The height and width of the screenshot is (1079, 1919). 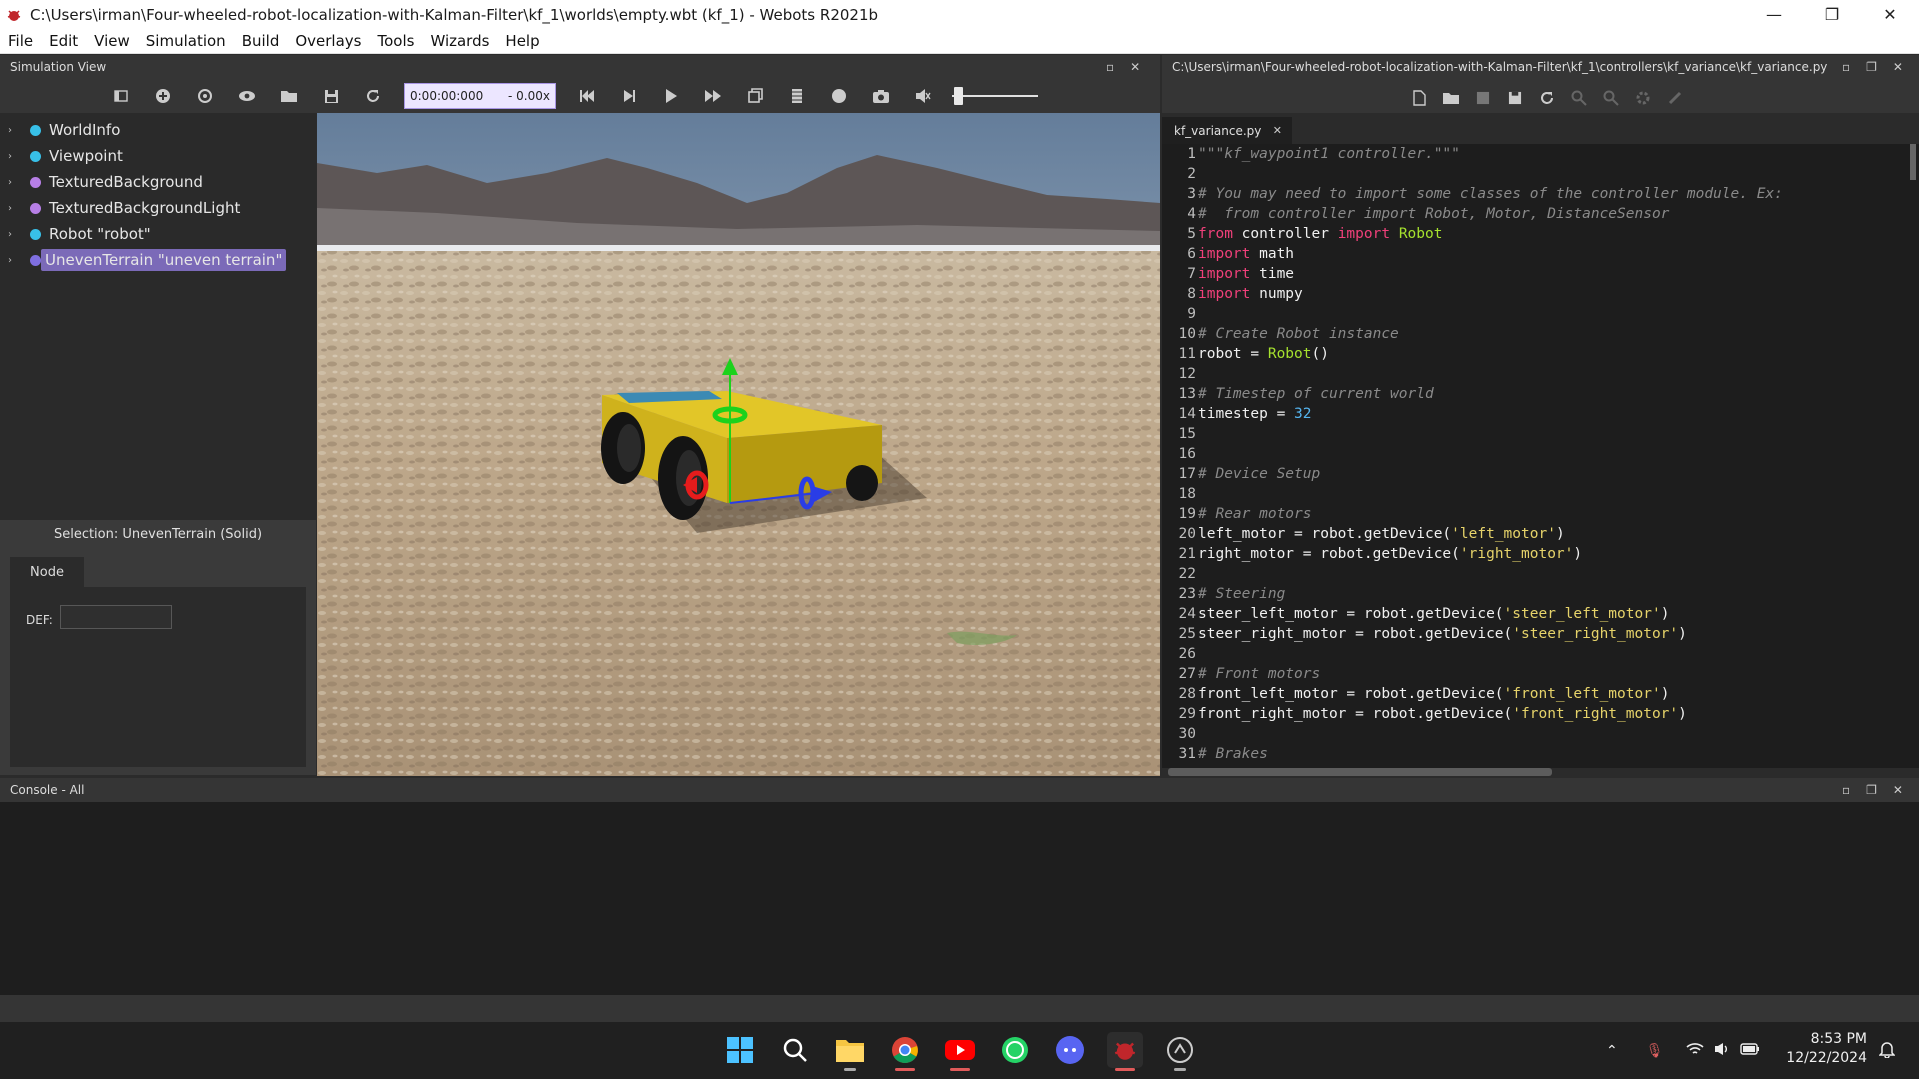 I want to click on add-node-icon, so click(x=163, y=96).